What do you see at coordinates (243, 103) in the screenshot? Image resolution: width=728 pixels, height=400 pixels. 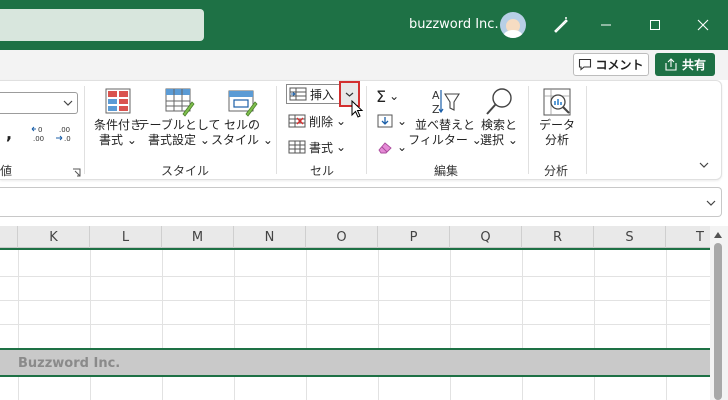 I see `cell-styles-icon` at bounding box center [243, 103].